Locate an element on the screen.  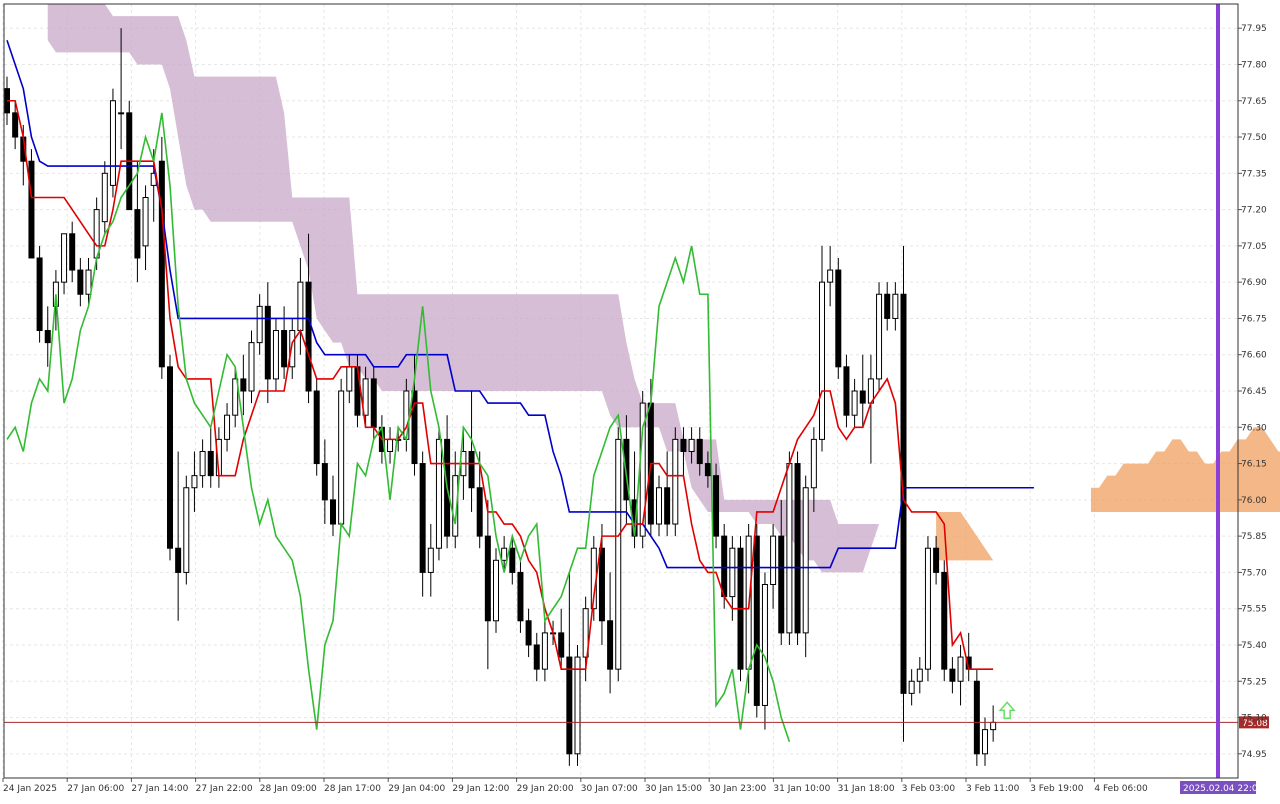
x-tick-label: 3 Feb 03:00 is located at coordinates (929, 789).